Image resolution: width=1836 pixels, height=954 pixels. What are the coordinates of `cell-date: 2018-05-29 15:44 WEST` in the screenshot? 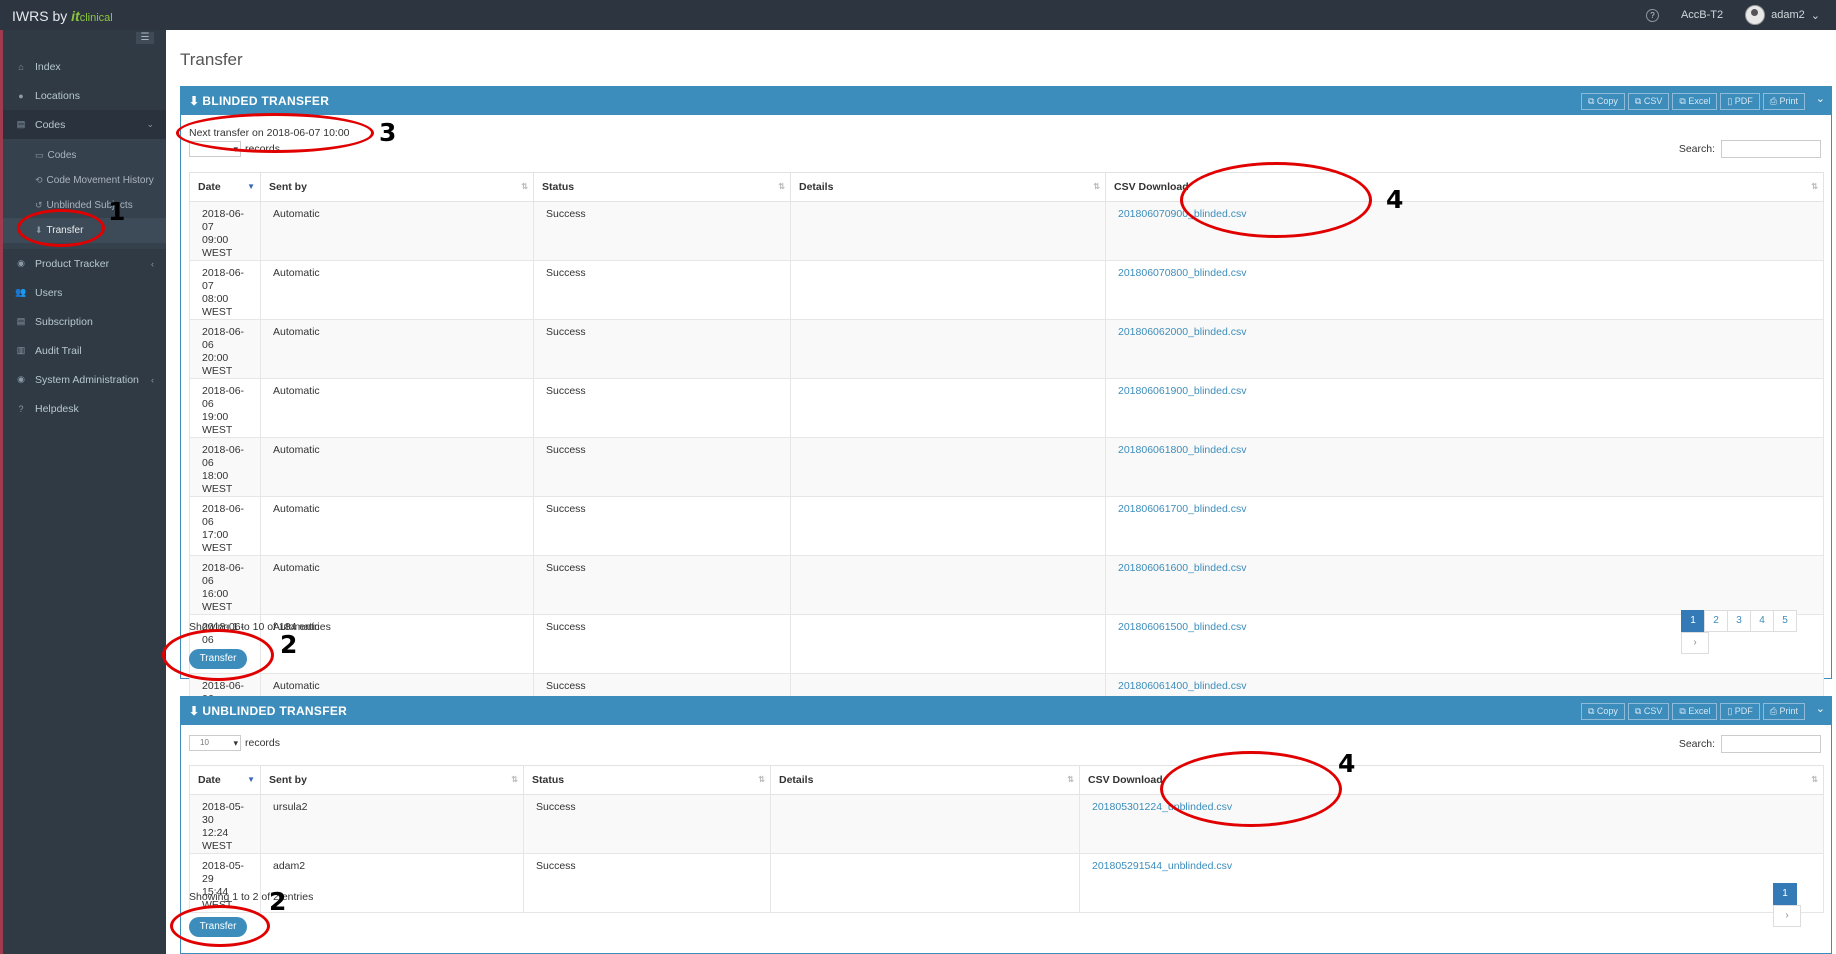 It's located at (225, 883).